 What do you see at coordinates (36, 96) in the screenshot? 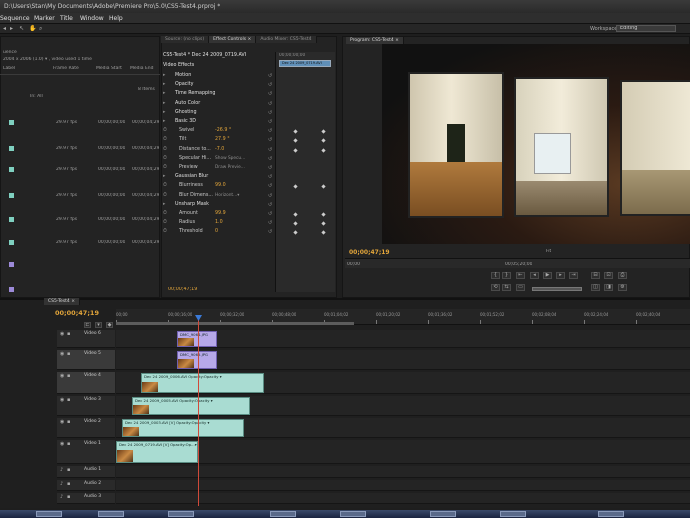
I see `project-in-label: In: All` at bounding box center [36, 96].